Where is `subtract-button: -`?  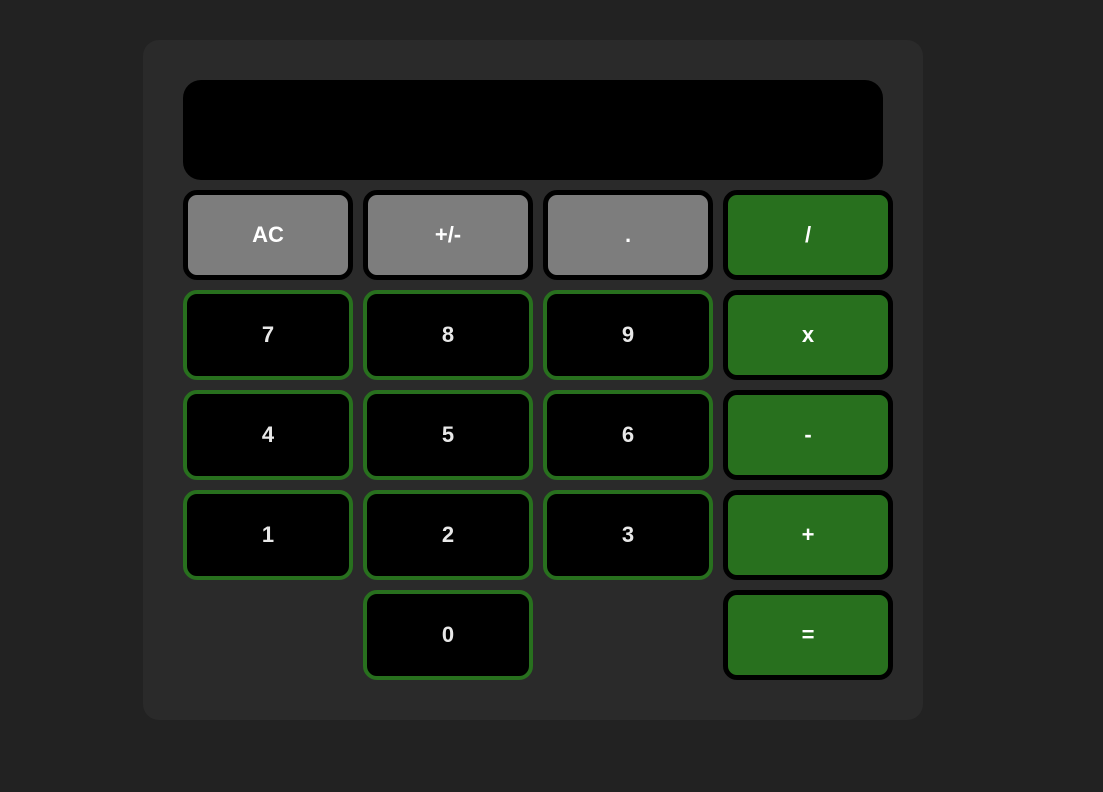
subtract-button: - is located at coordinates (808, 435).